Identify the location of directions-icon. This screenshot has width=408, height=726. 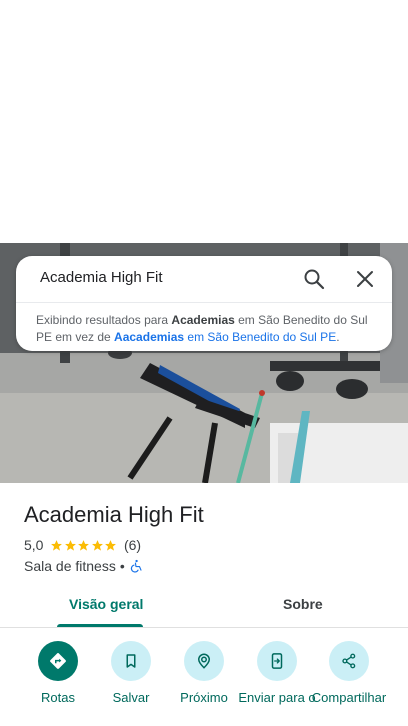
(58, 661).